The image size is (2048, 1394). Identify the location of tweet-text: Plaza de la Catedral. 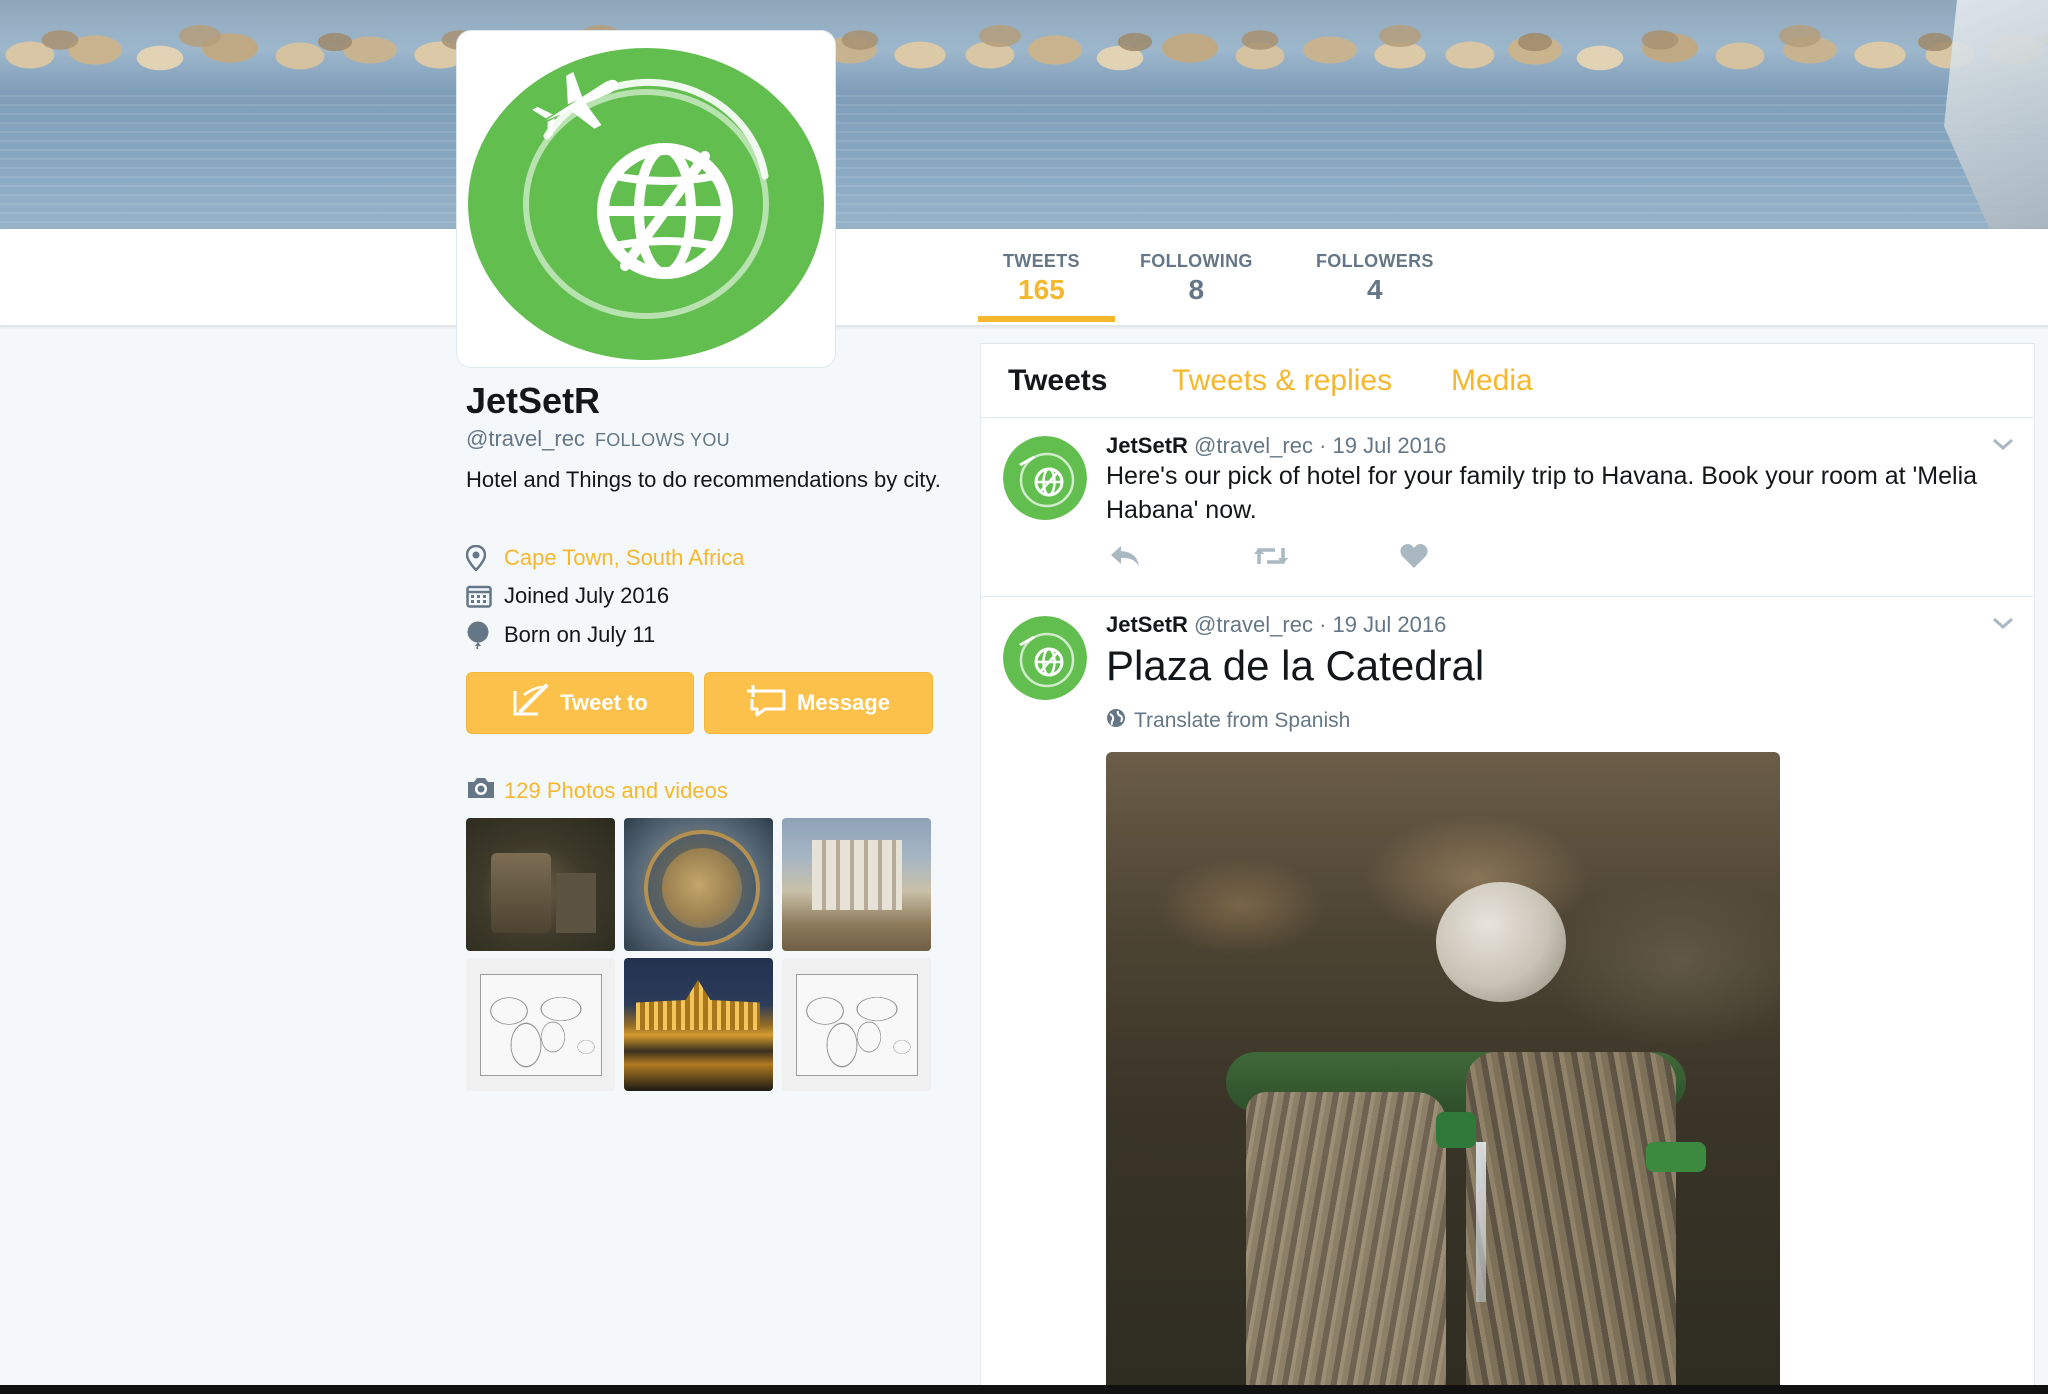
(1295, 665).